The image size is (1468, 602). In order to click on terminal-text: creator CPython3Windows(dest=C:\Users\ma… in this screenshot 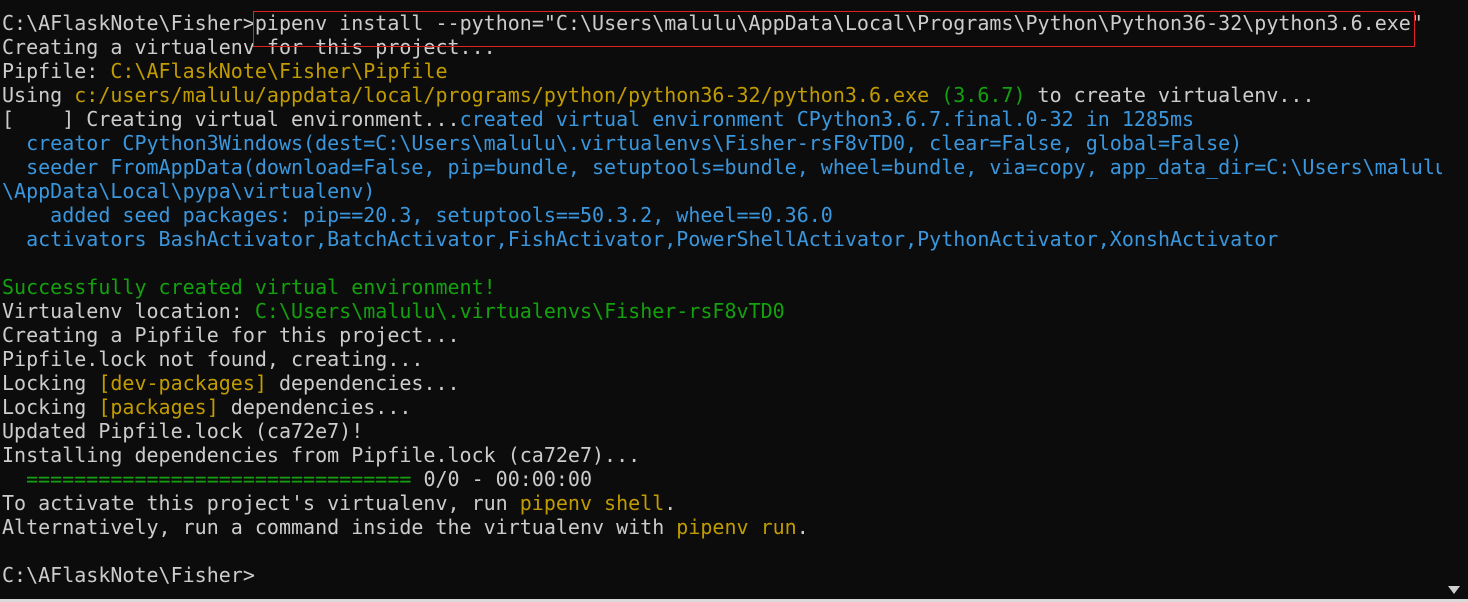, I will do `click(622, 143)`.